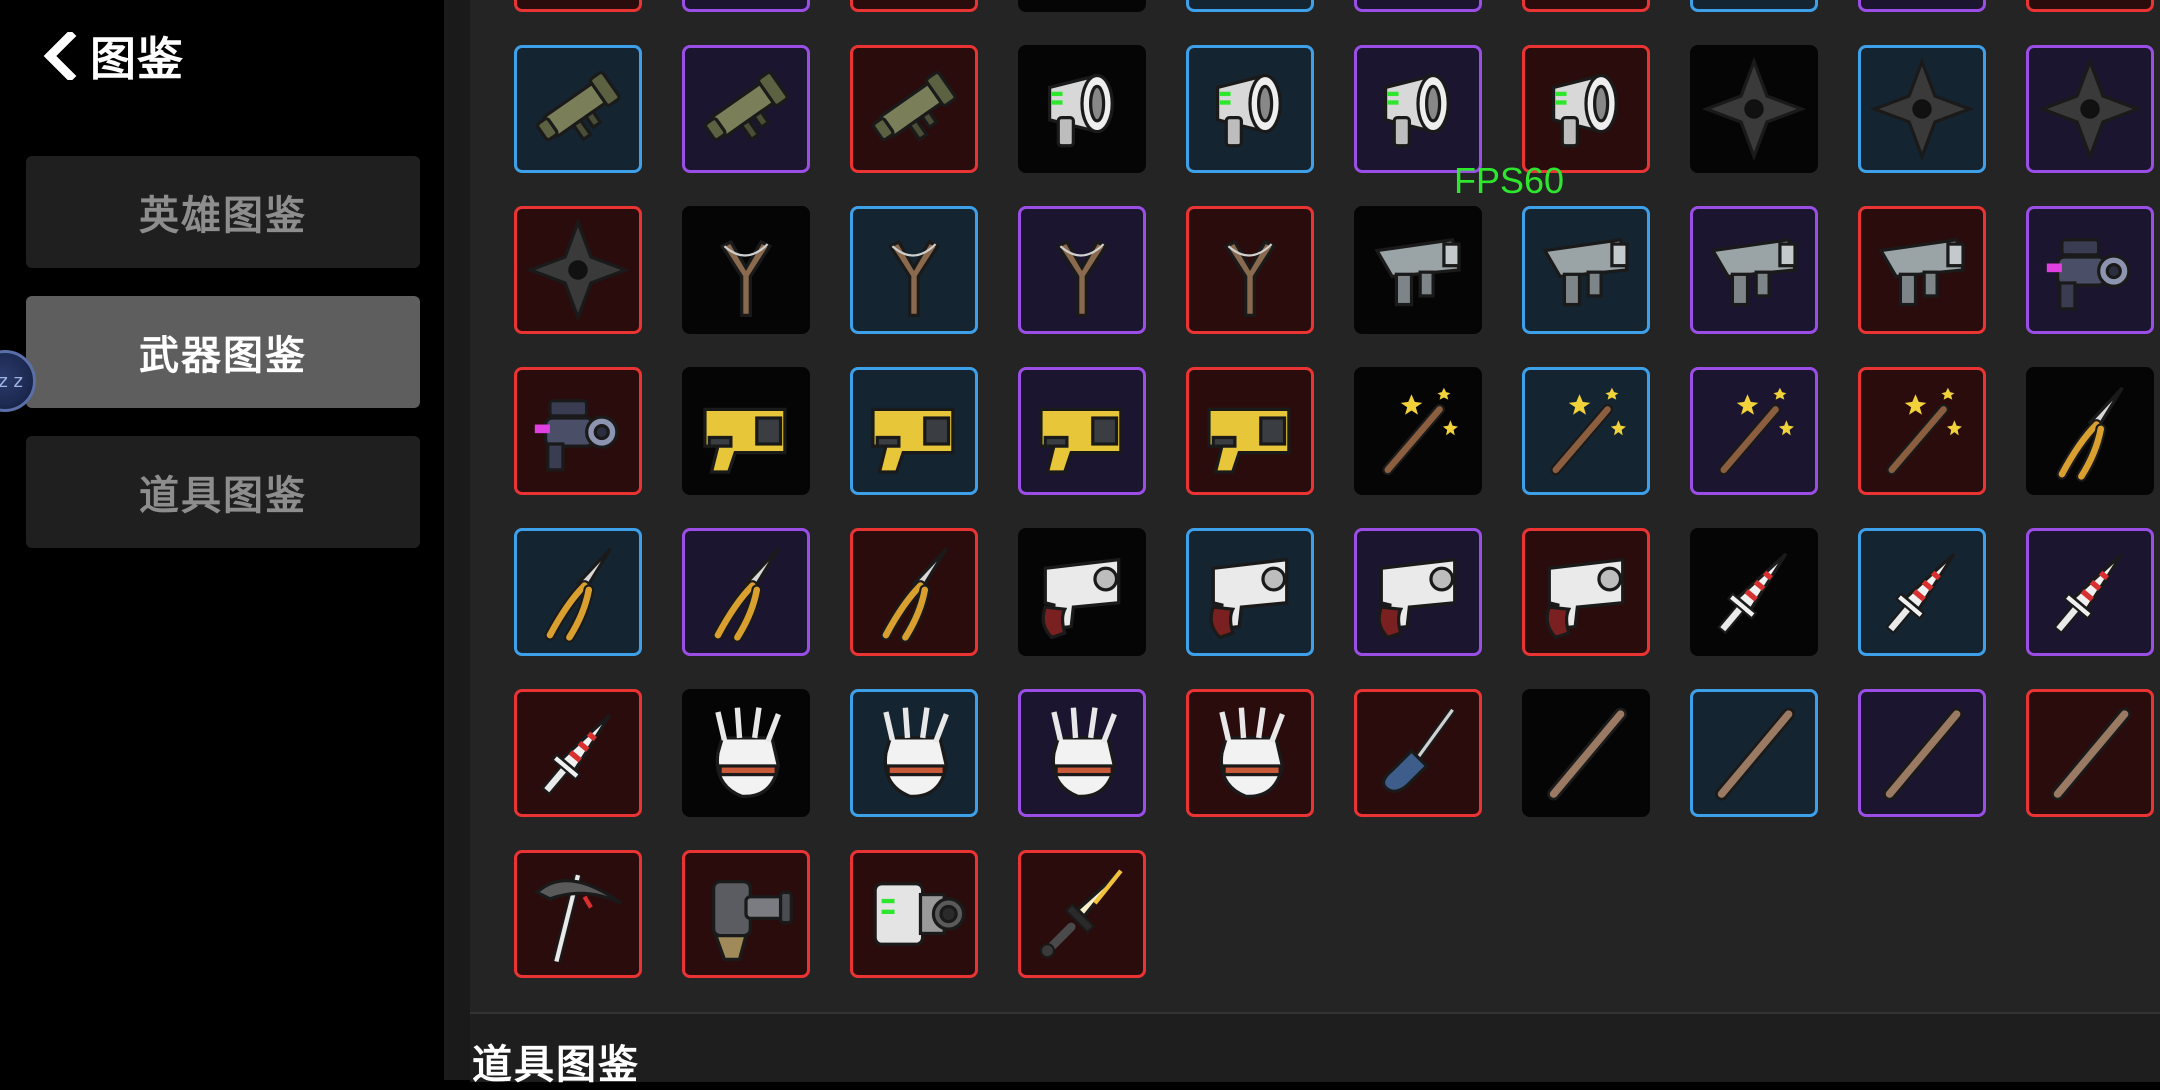  What do you see at coordinates (223, 352) in the screenshot?
I see `tab-weapon-codex: 武器图鉴` at bounding box center [223, 352].